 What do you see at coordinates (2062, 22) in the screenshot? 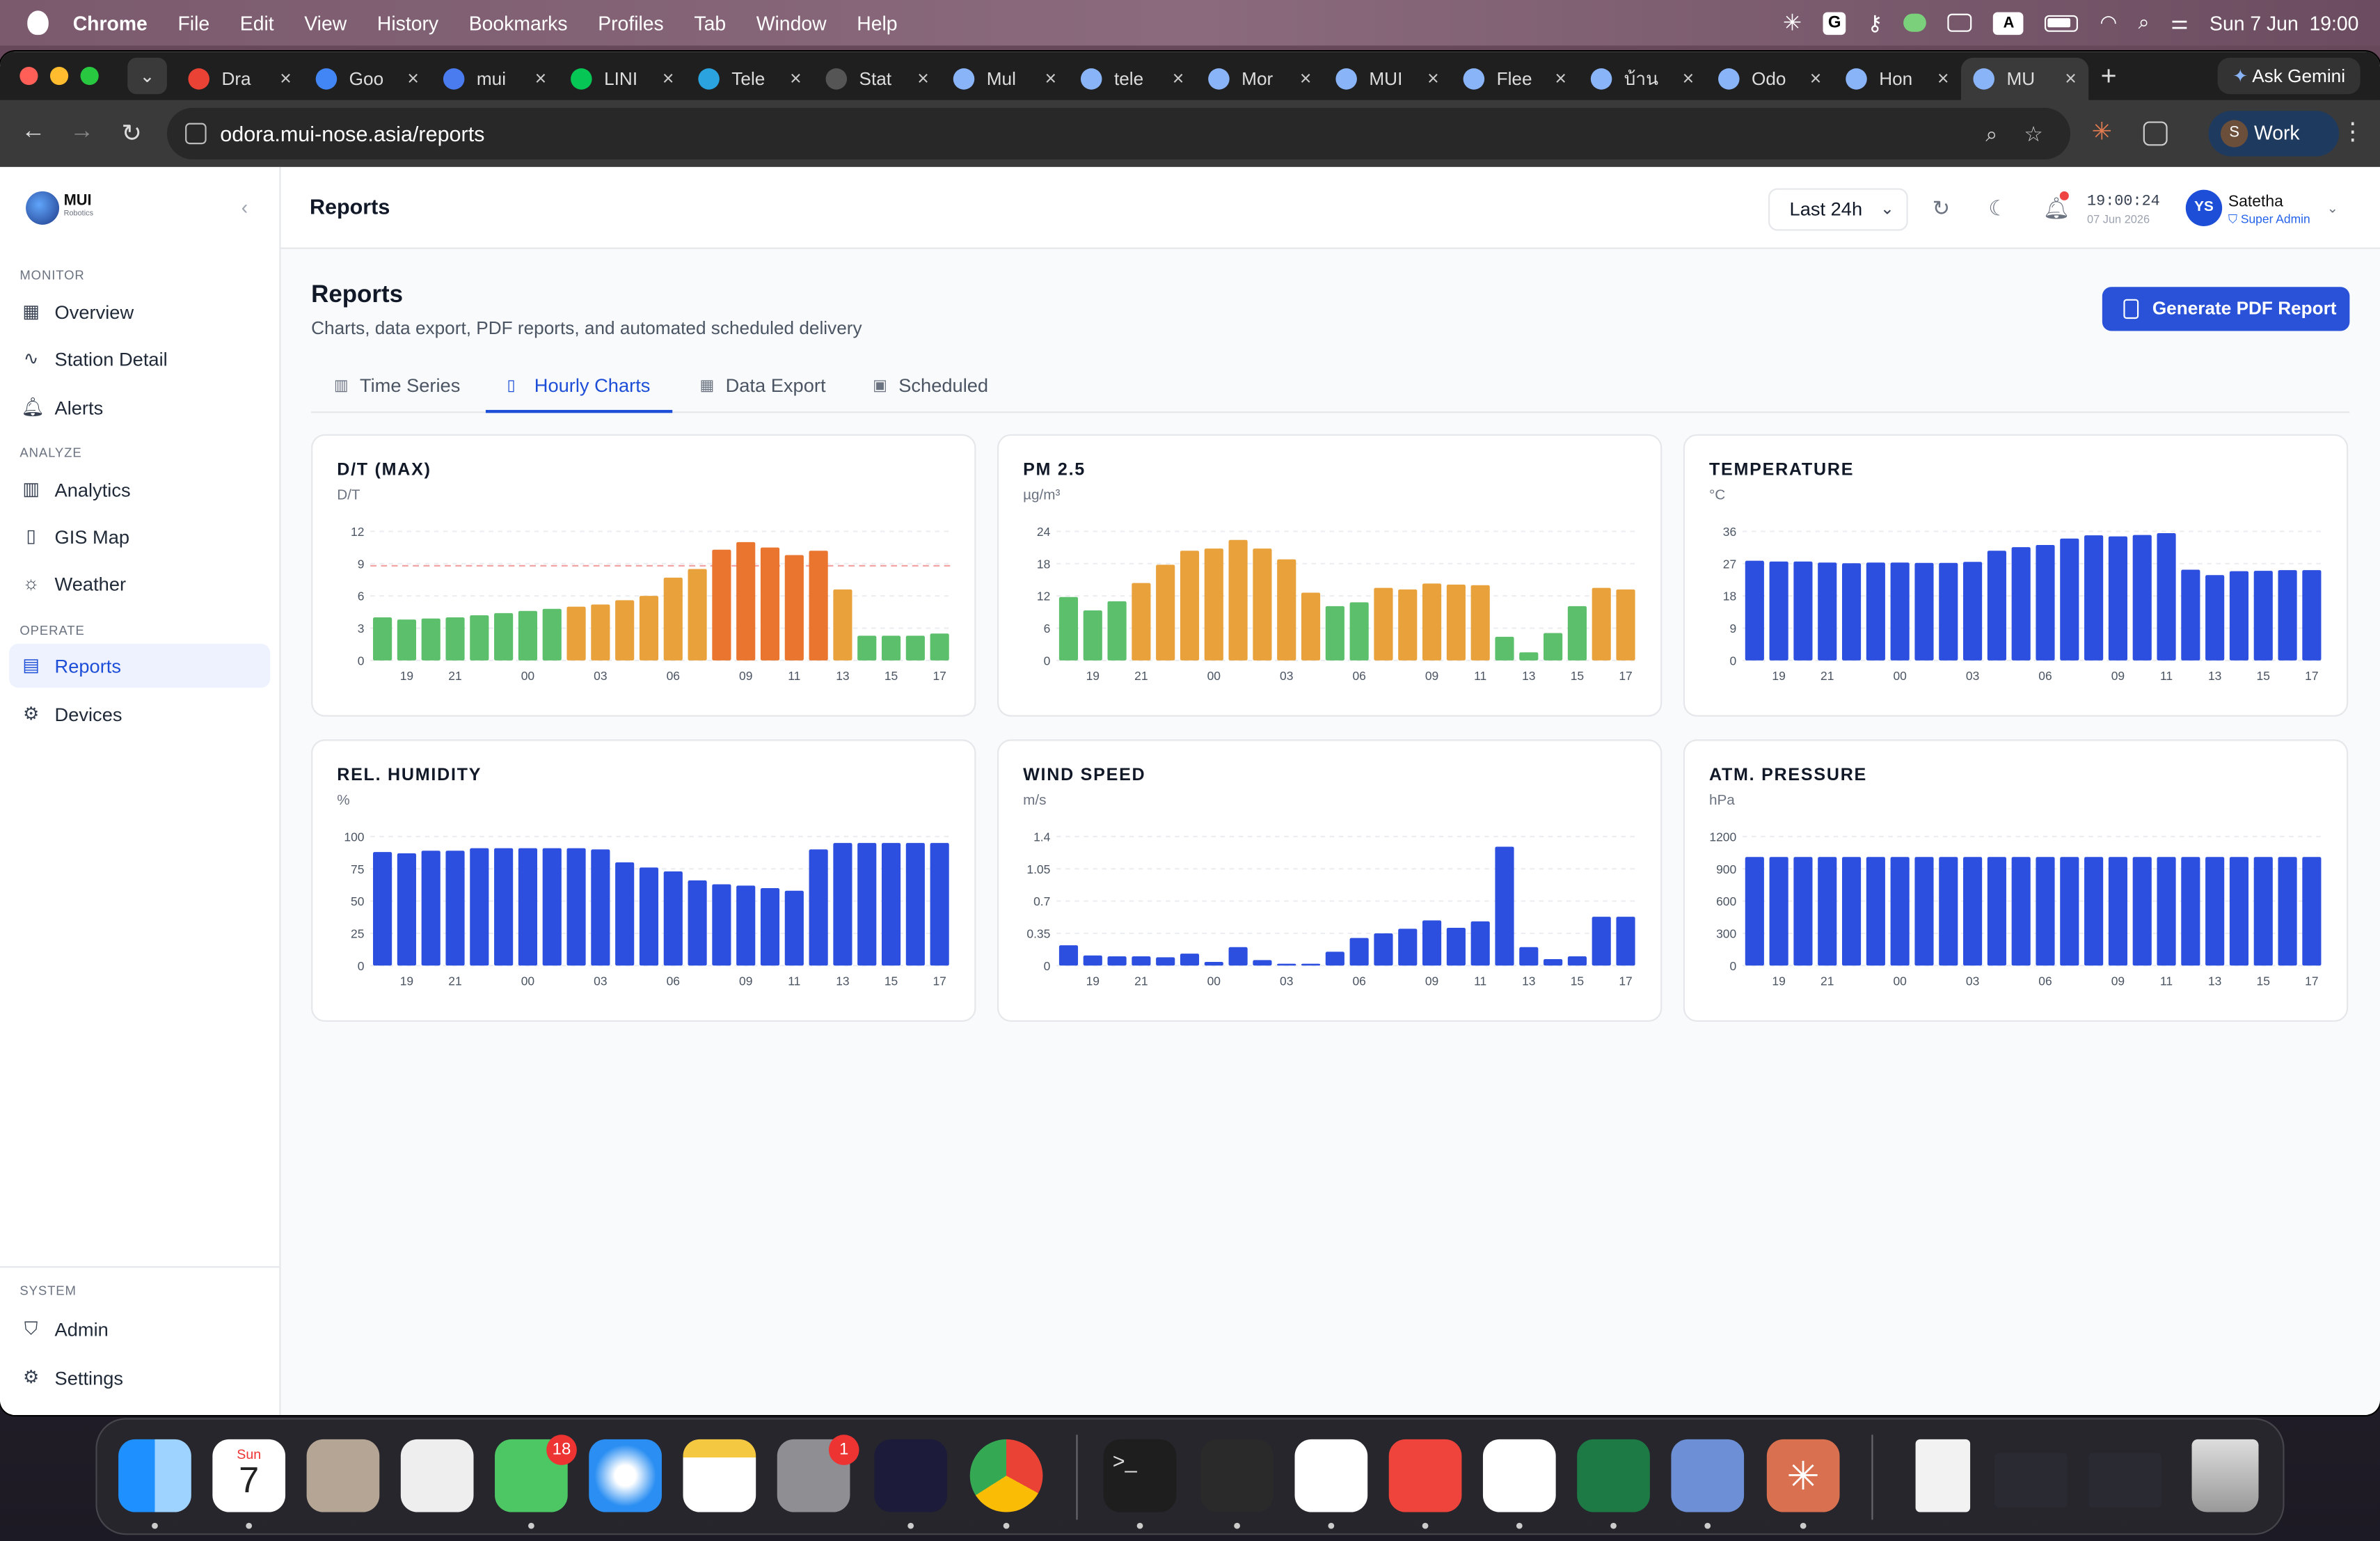
I see `battery-icon` at bounding box center [2062, 22].